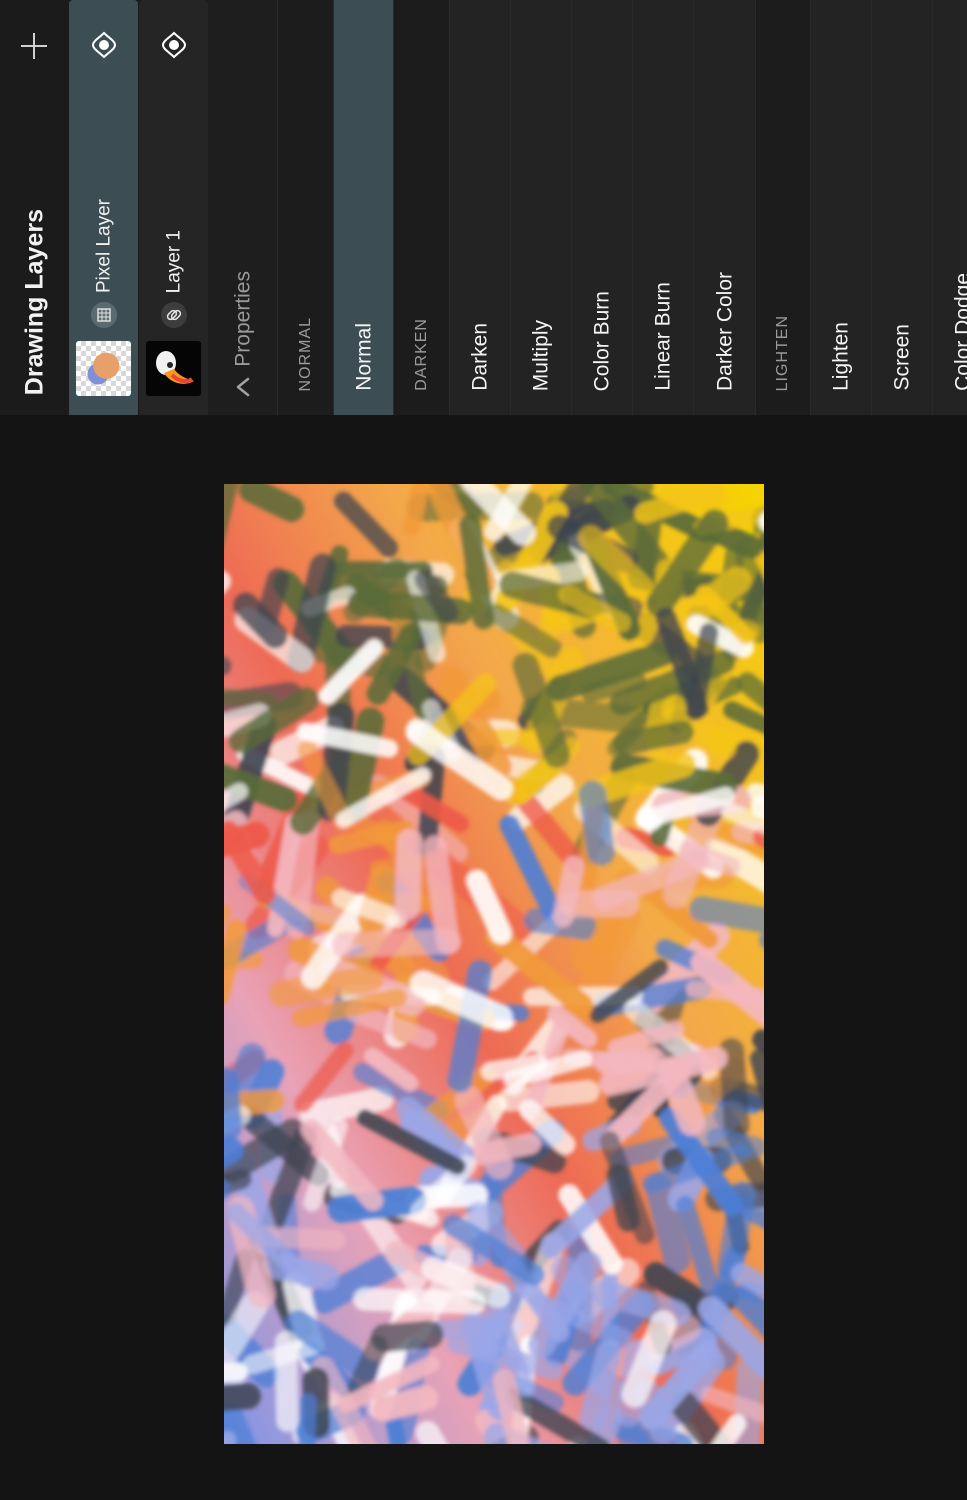 The width and height of the screenshot is (967, 1500). I want to click on panel-title: Drawing Layers, so click(34, 301).